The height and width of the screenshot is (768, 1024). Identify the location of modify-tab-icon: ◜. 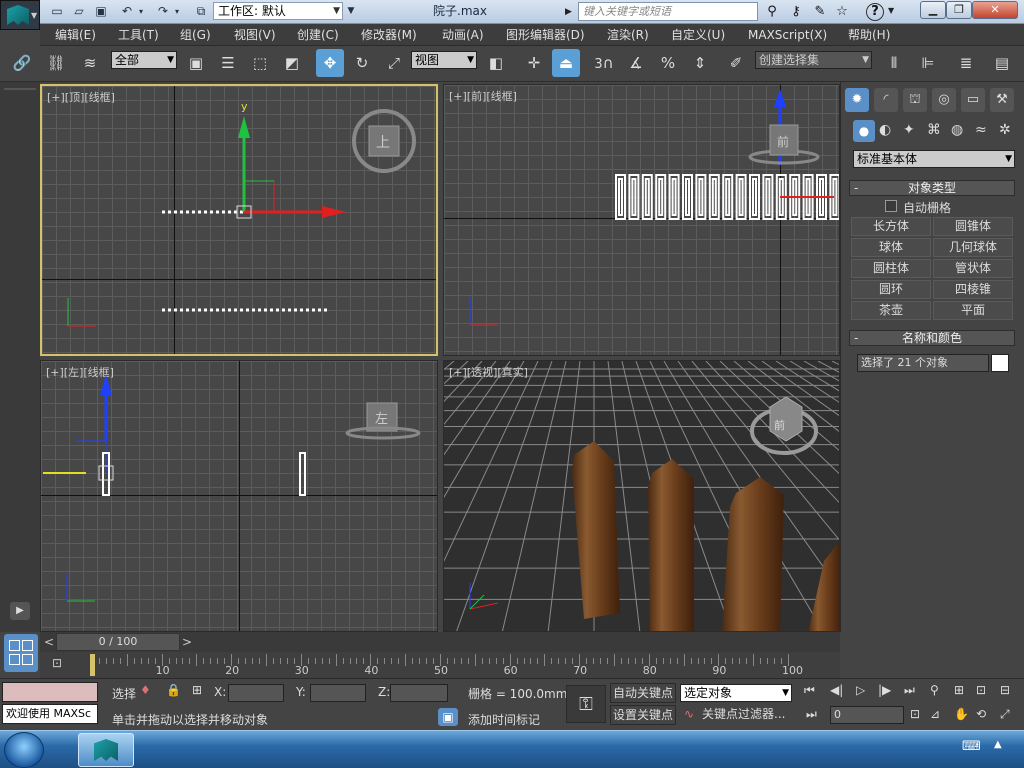
(886, 100).